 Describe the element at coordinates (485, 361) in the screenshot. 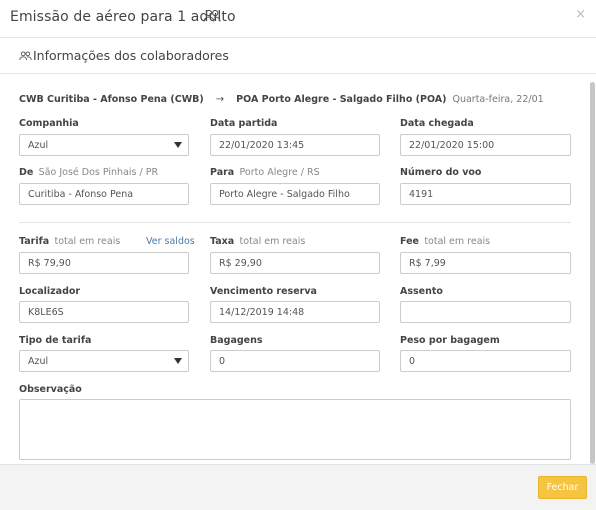

I see `peso-bagagem-input: 0` at that location.